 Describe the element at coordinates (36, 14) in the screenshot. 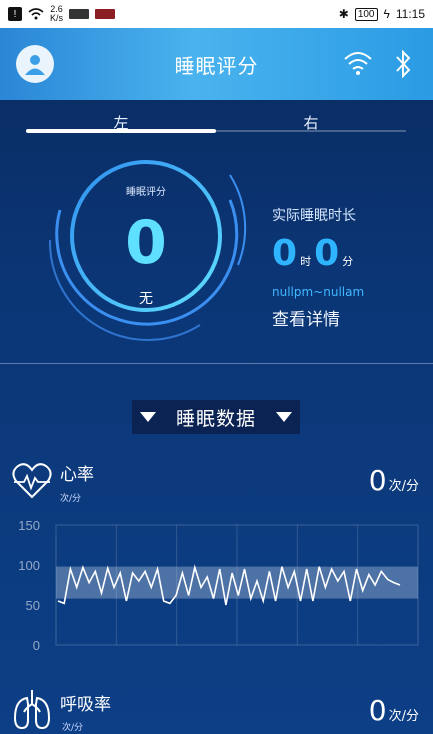

I see `wifi-status-icon` at that location.